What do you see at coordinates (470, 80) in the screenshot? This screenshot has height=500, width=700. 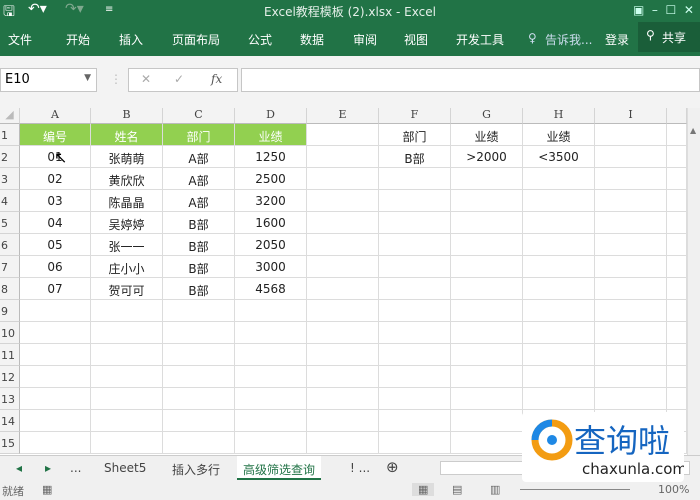 I see `formula-input` at bounding box center [470, 80].